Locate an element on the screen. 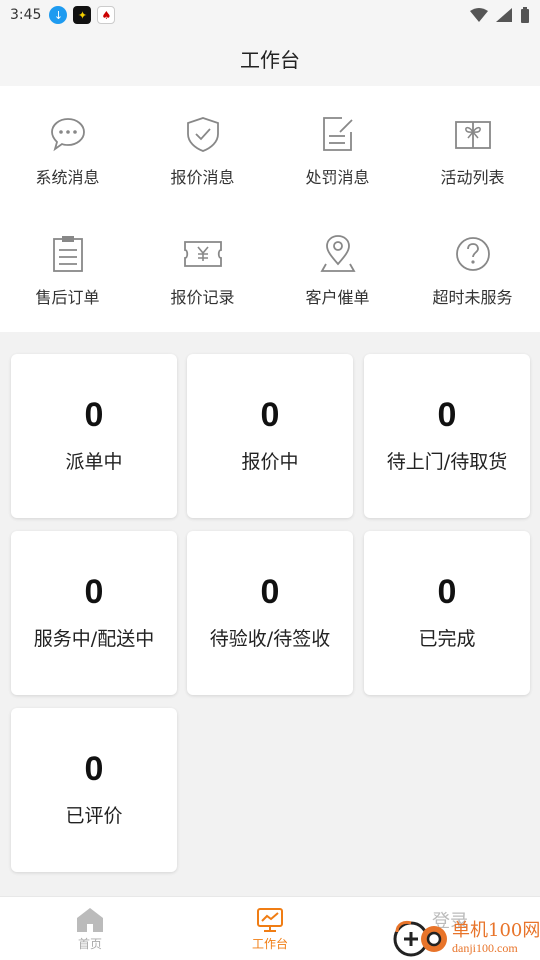 Image resolution: width=540 pixels, height=960 pixels. watermark: 单机100网 danji100.com is located at coordinates (466, 938).